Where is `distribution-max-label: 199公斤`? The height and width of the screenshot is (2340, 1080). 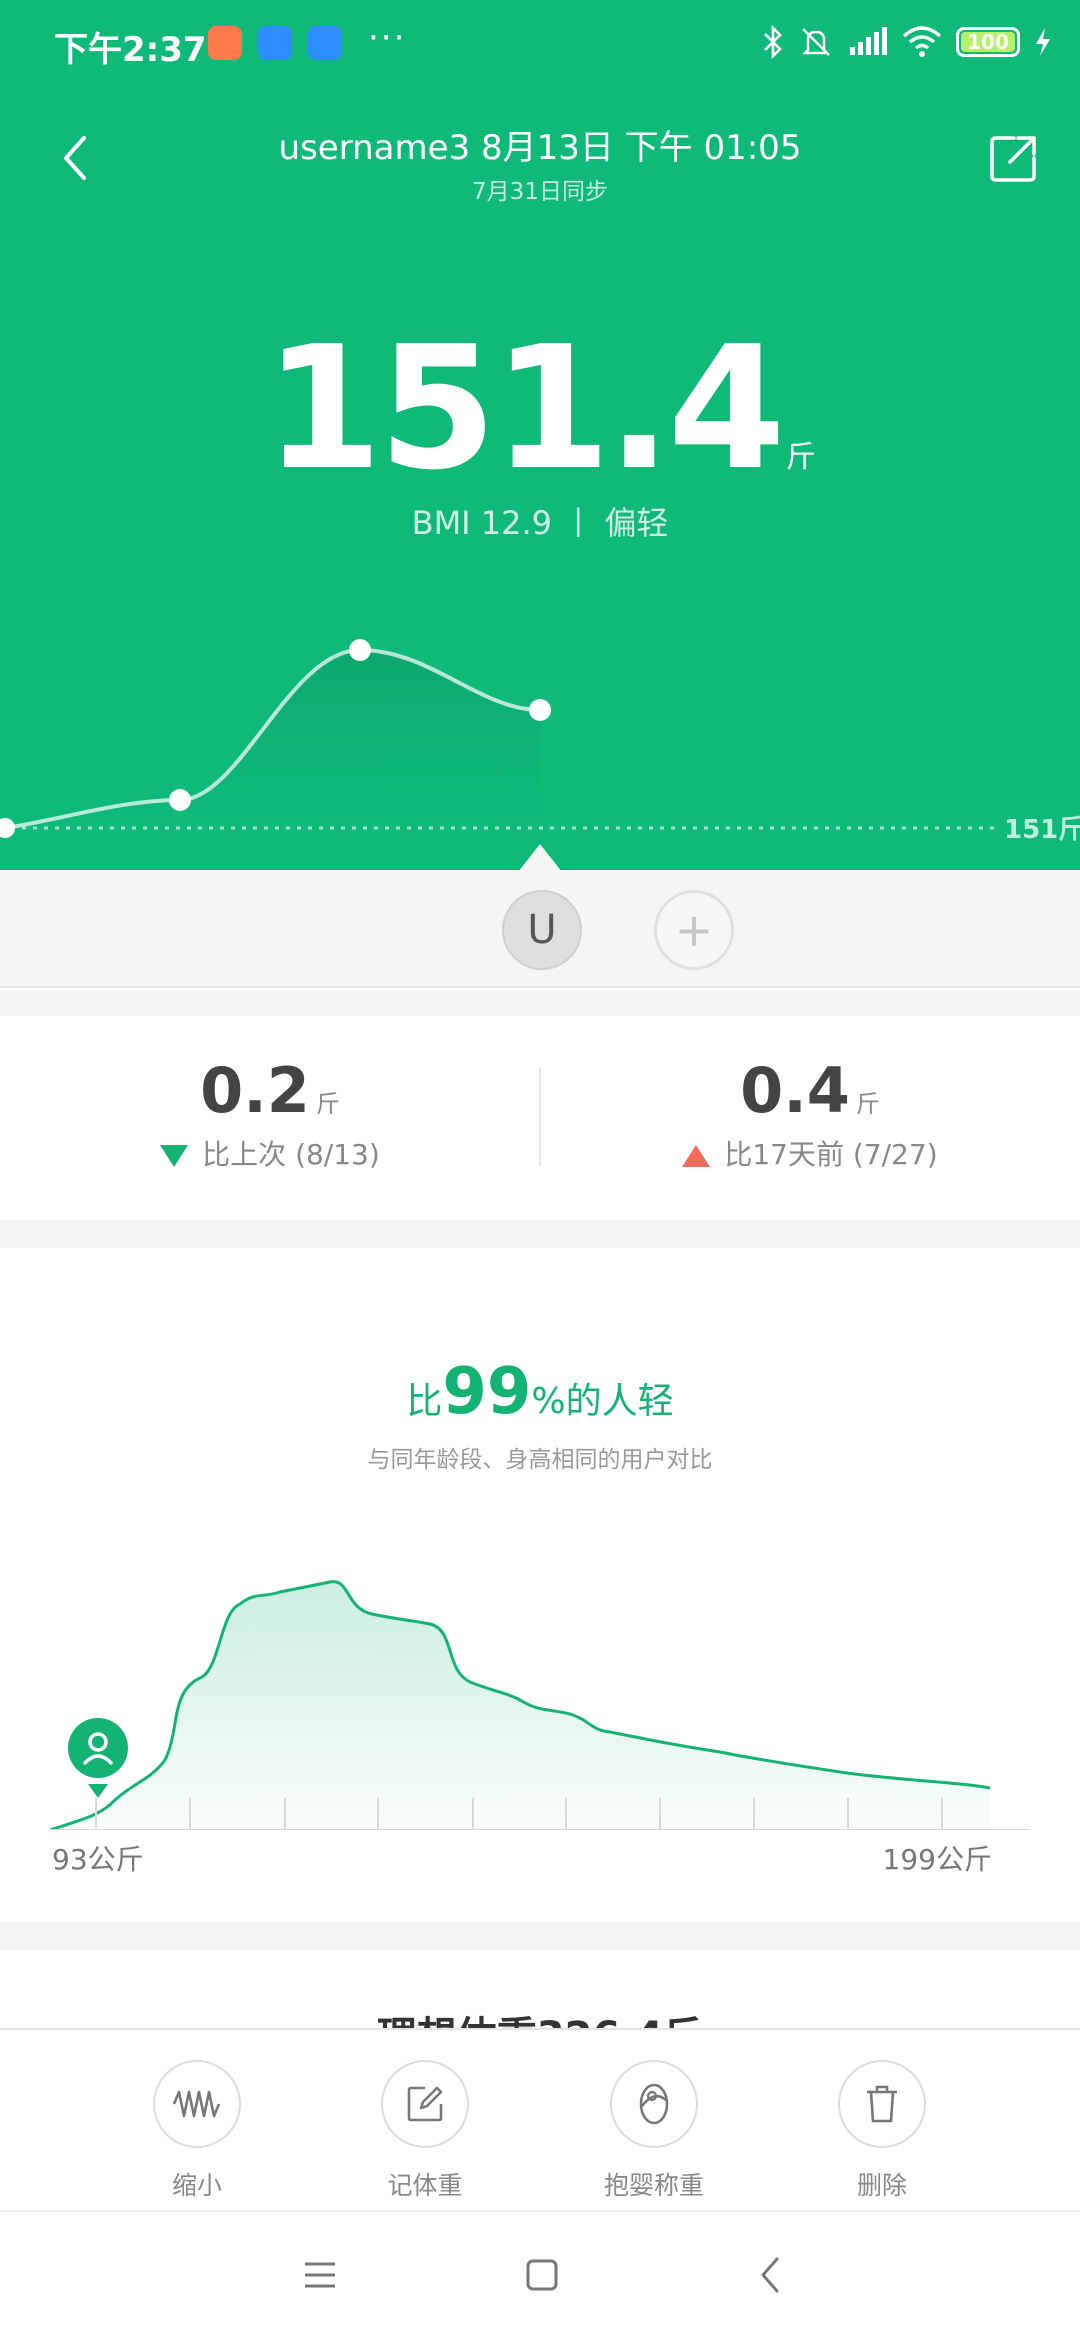 distribution-max-label: 199公斤 is located at coordinates (937, 1859).